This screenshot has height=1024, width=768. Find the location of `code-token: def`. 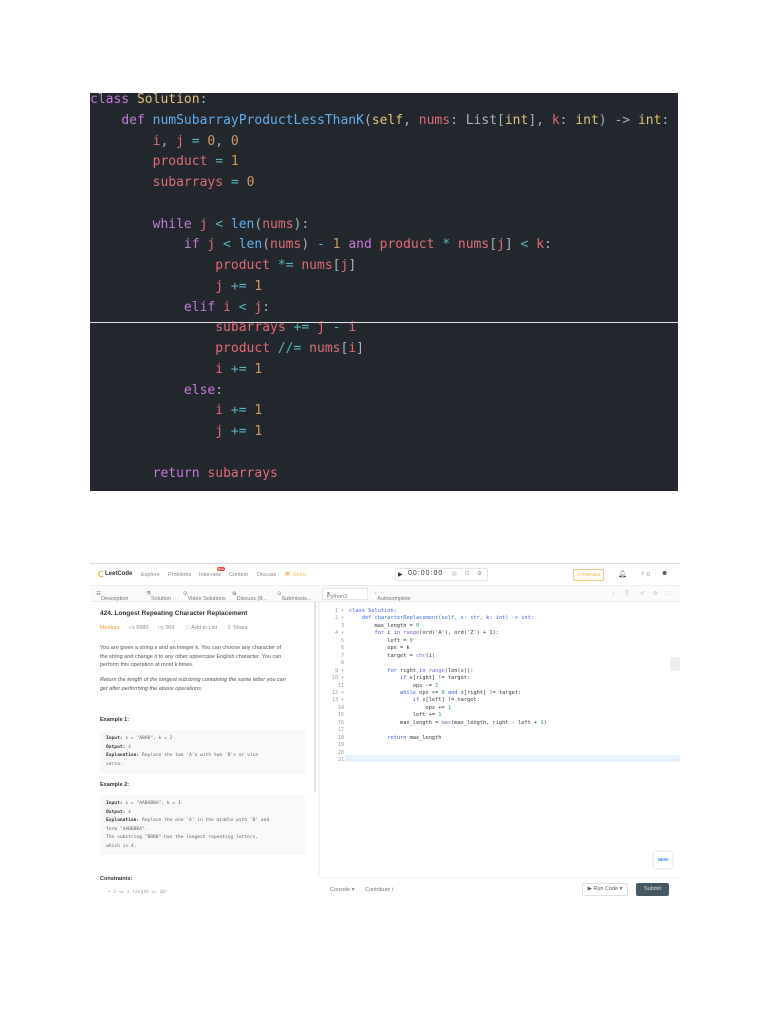

code-token: def is located at coordinates (362, 618).